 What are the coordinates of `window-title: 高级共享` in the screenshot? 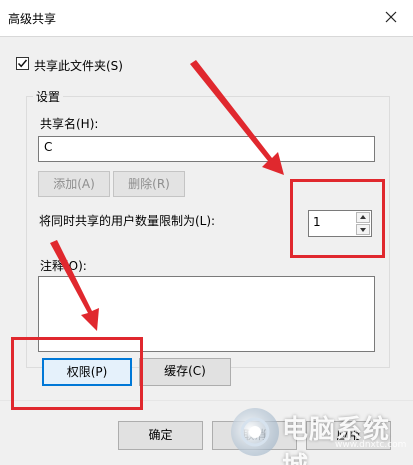 It's located at (32, 19).